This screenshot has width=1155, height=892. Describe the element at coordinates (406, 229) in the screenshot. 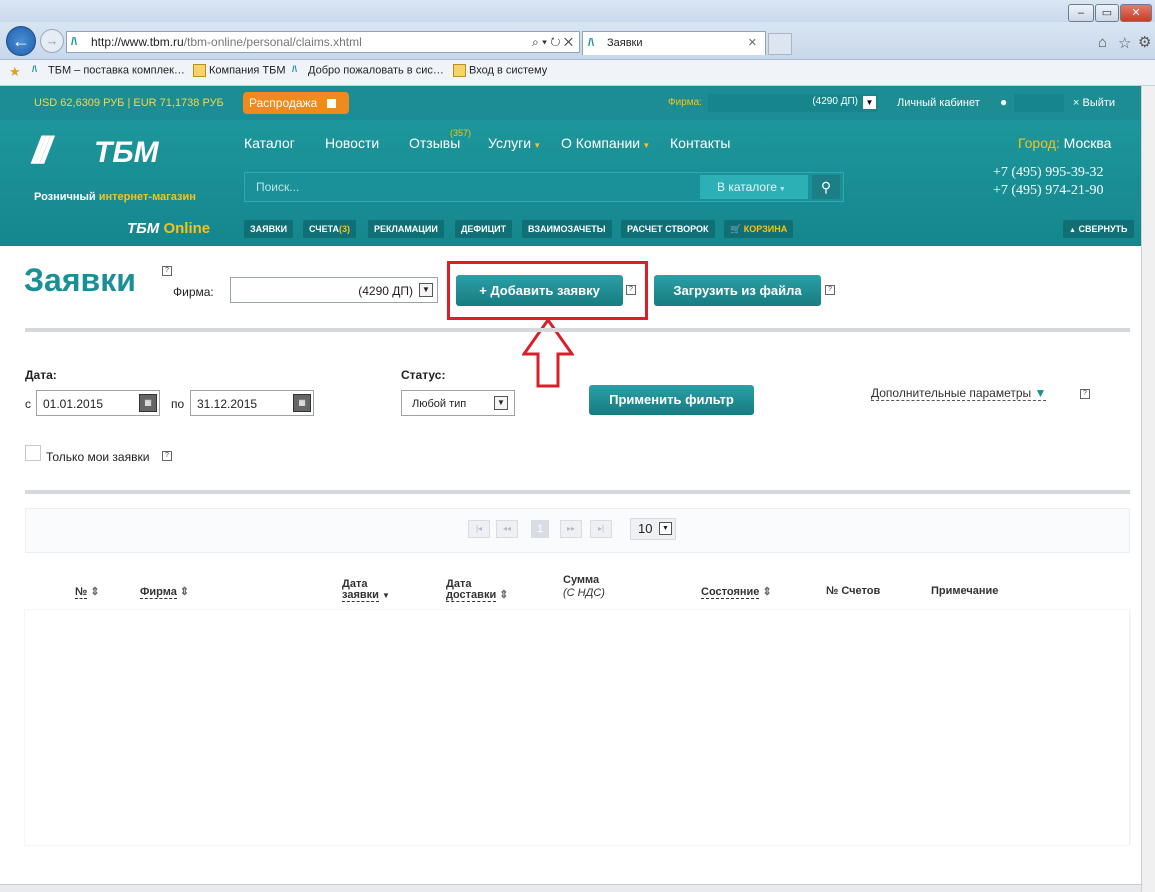

I see `subtab-claims: РЕКЛАМАЦИИ` at that location.